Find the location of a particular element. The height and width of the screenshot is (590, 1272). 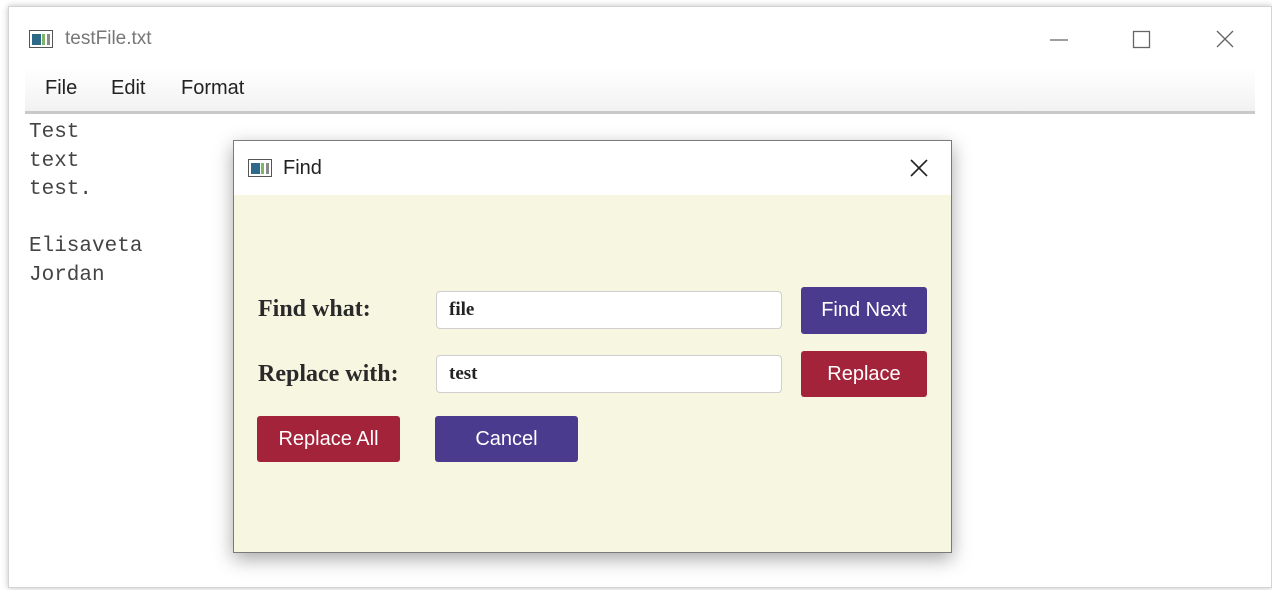

maximize-button is located at coordinates (1142, 40).